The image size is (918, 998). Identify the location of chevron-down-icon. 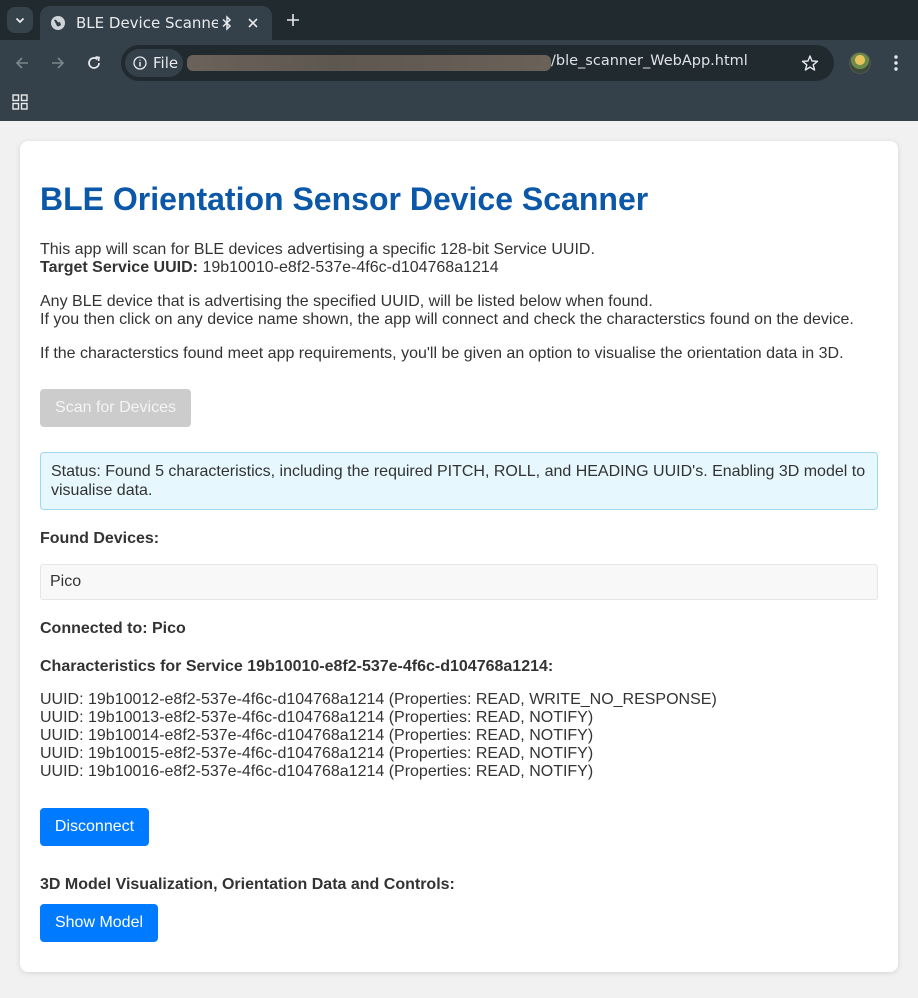
(20, 20).